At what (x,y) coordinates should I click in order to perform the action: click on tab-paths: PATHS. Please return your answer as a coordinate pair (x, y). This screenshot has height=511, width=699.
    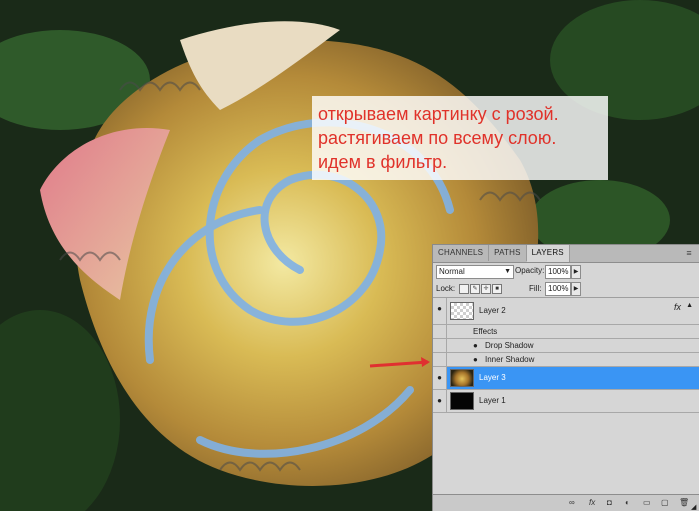
    Looking at the image, I should click on (508, 253).